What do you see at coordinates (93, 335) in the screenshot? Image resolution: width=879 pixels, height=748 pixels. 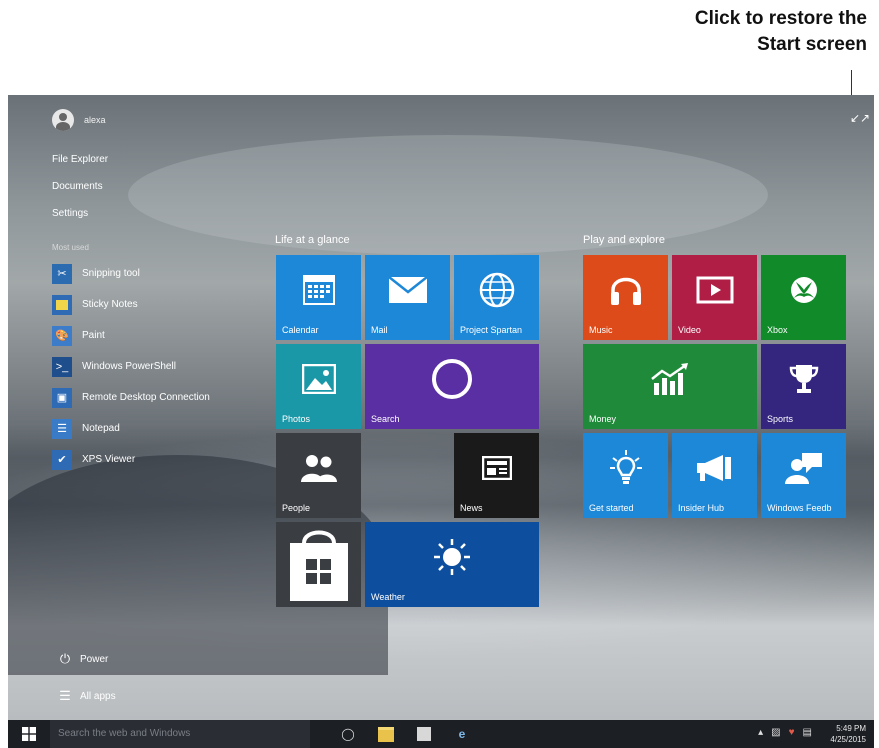 I see `app-label: Paint` at bounding box center [93, 335].